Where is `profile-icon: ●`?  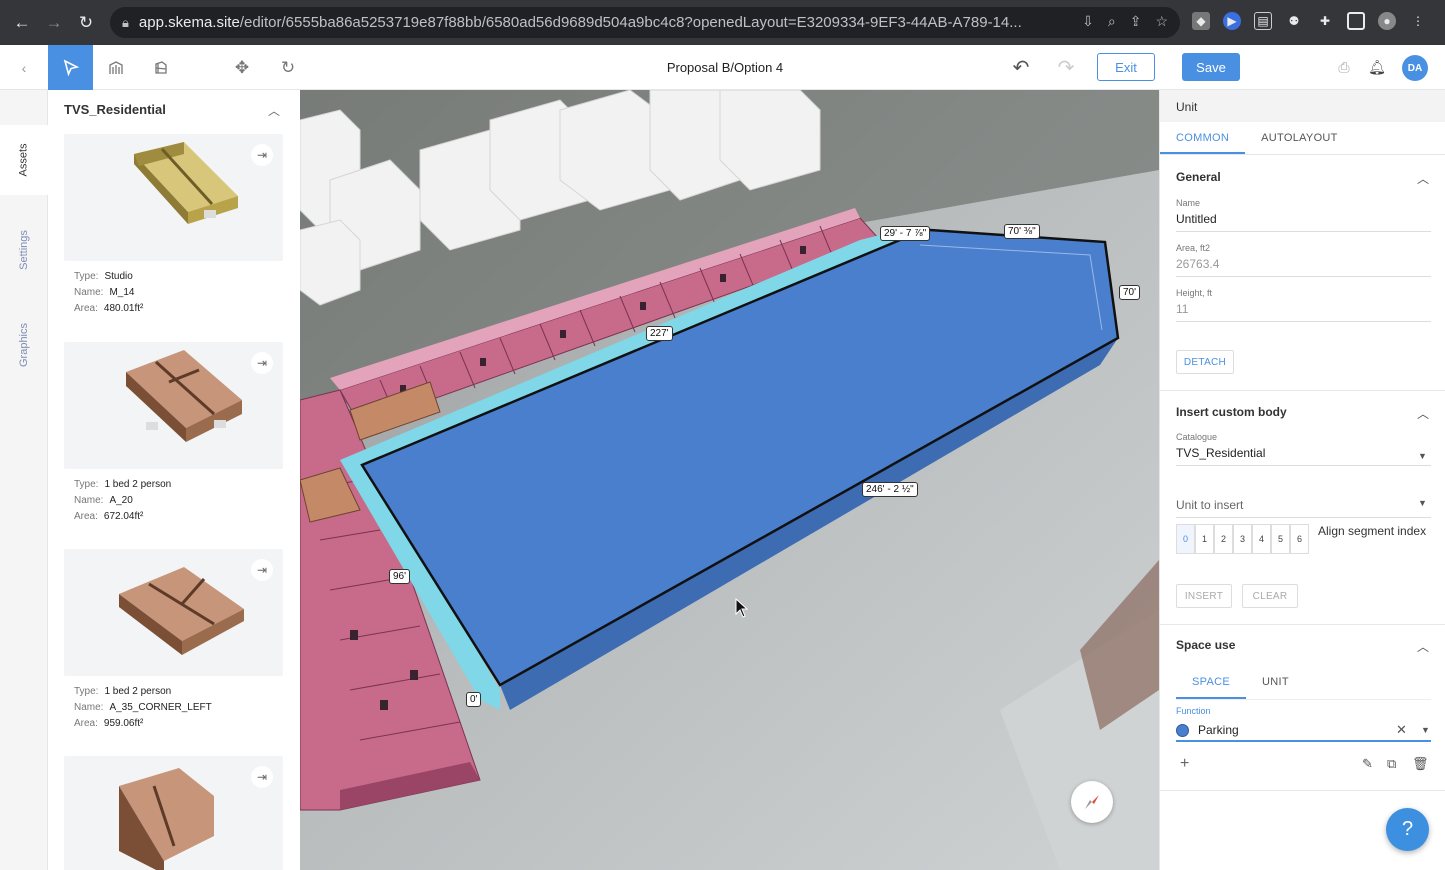
profile-icon: ● is located at coordinates (1387, 21).